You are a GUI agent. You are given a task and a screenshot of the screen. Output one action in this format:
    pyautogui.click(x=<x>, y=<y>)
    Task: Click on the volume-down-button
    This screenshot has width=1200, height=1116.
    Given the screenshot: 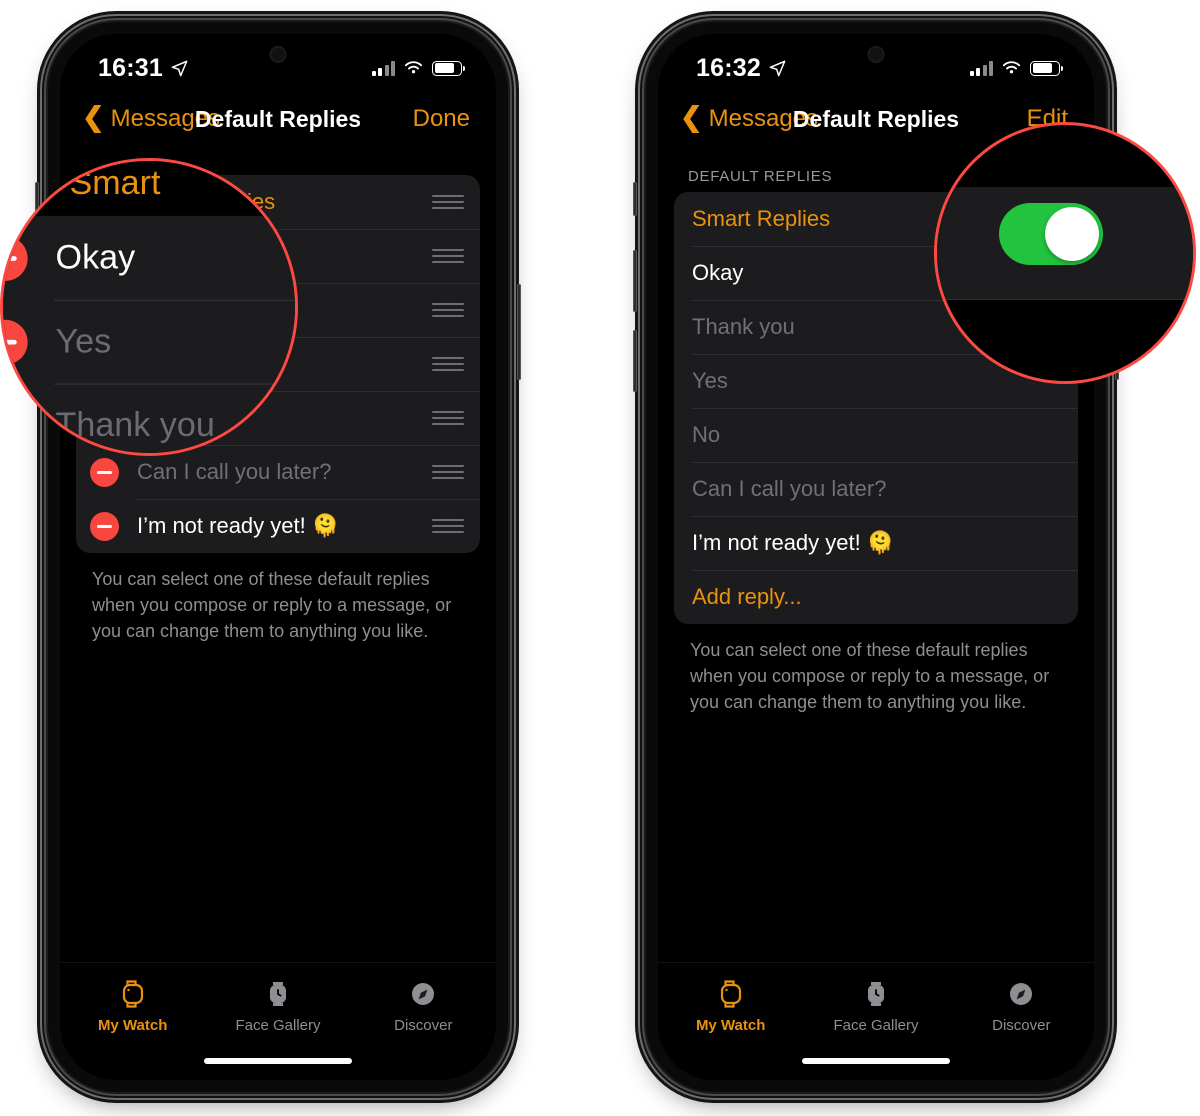 What is the action you would take?
    pyautogui.click(x=635, y=361)
    